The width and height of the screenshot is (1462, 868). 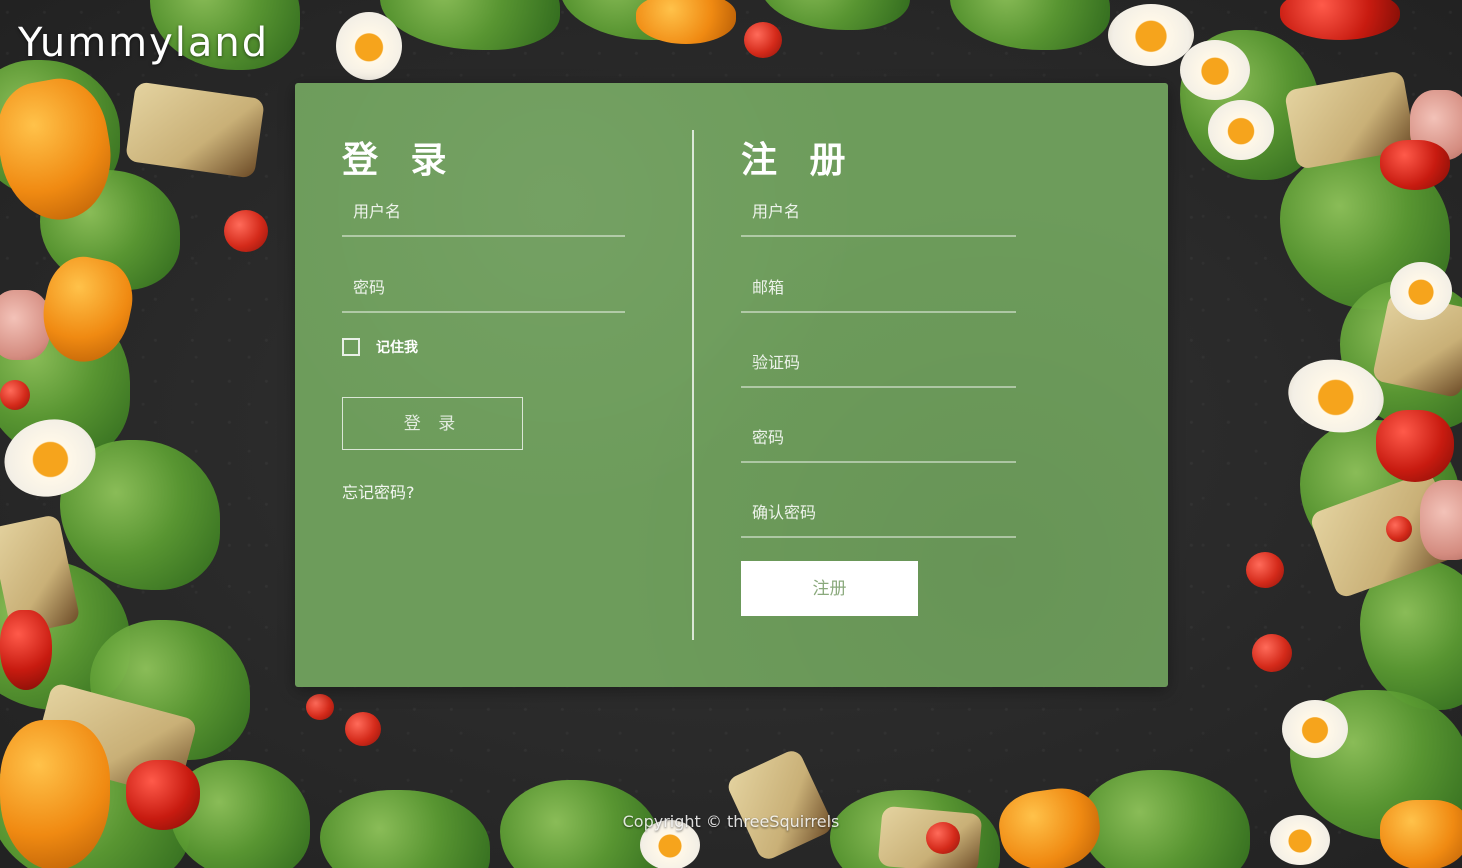 I want to click on register-confirm-field, so click(x=878, y=515).